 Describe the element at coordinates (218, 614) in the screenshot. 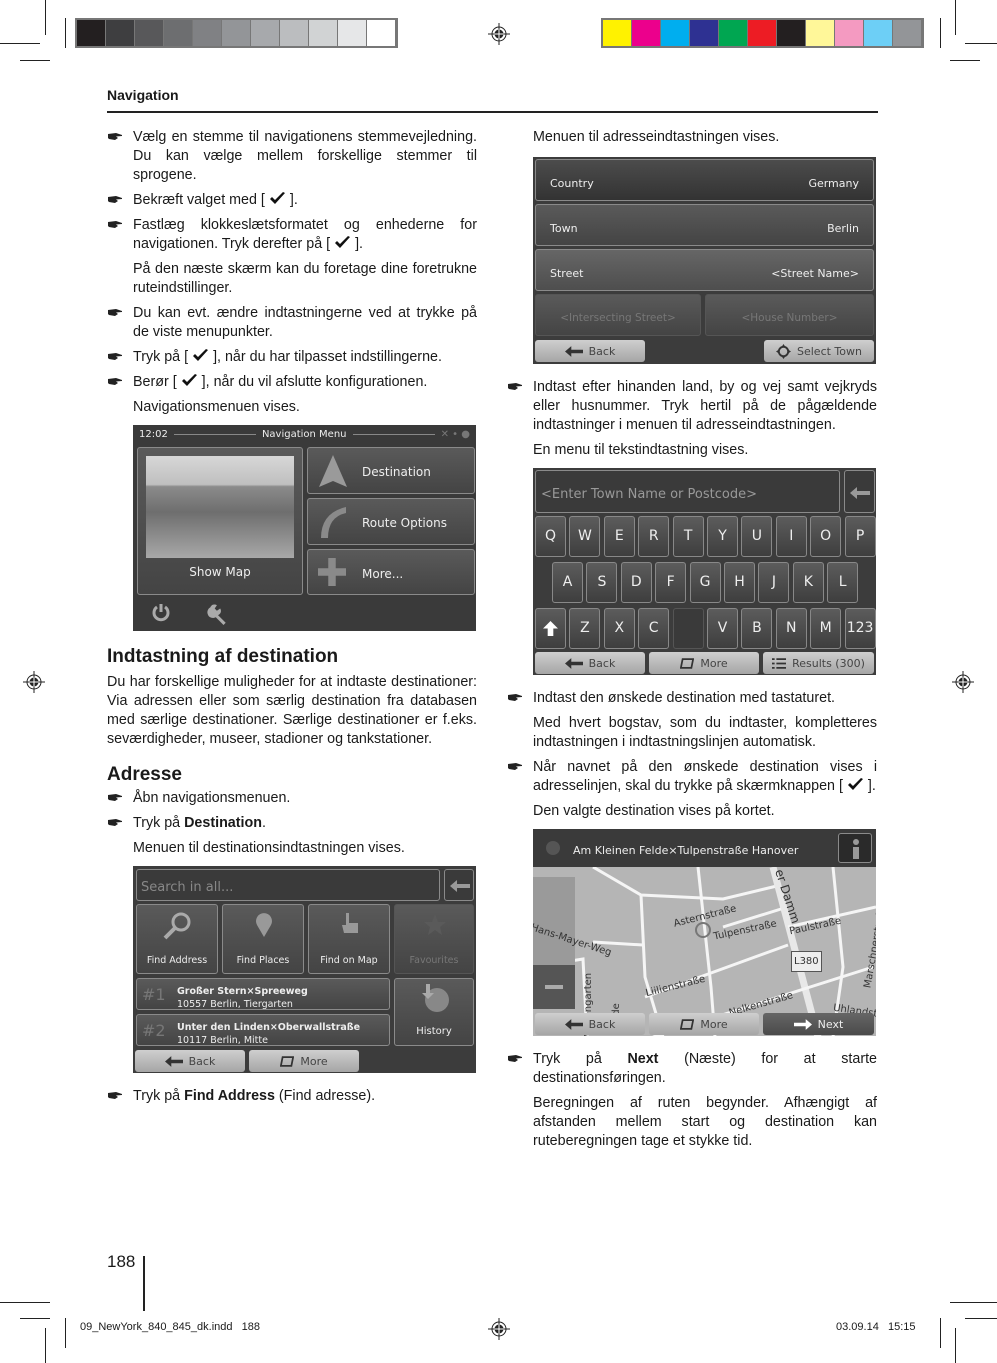

I see `wrench-icon` at that location.